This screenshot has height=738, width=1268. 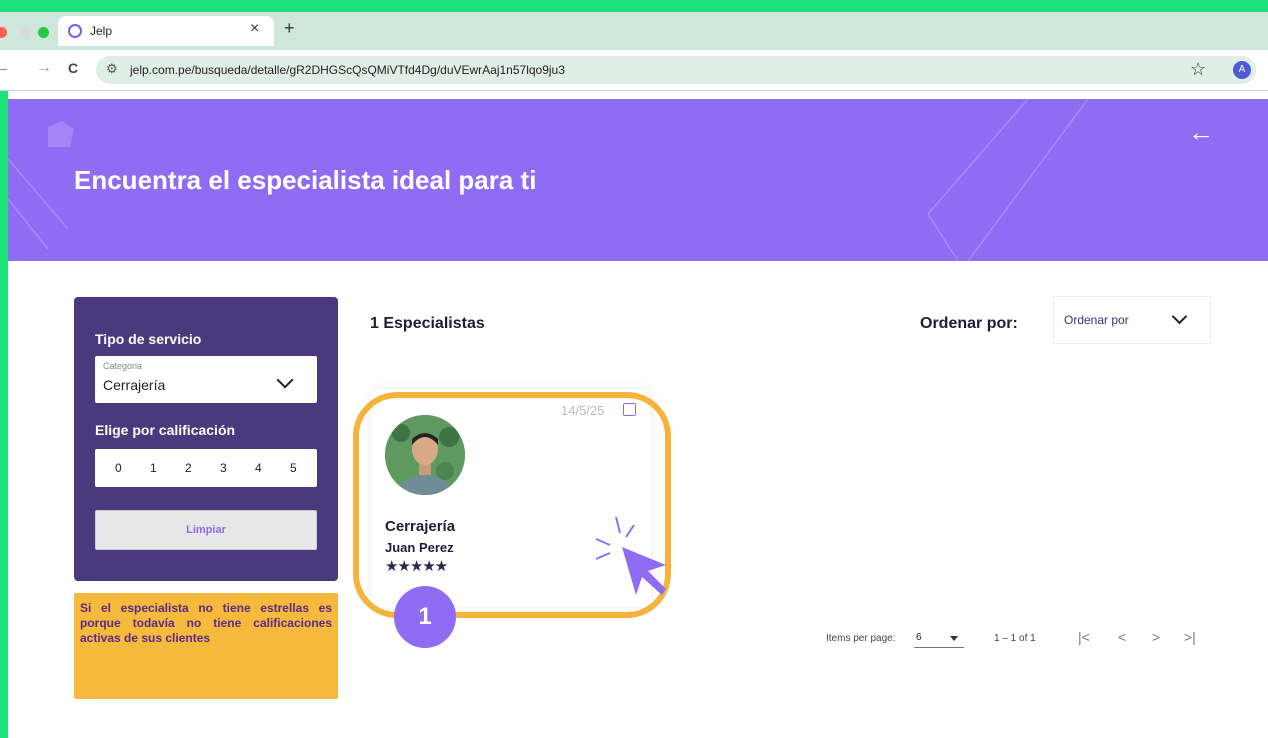 I want to click on previous-page-button: <, so click(x=1122, y=637).